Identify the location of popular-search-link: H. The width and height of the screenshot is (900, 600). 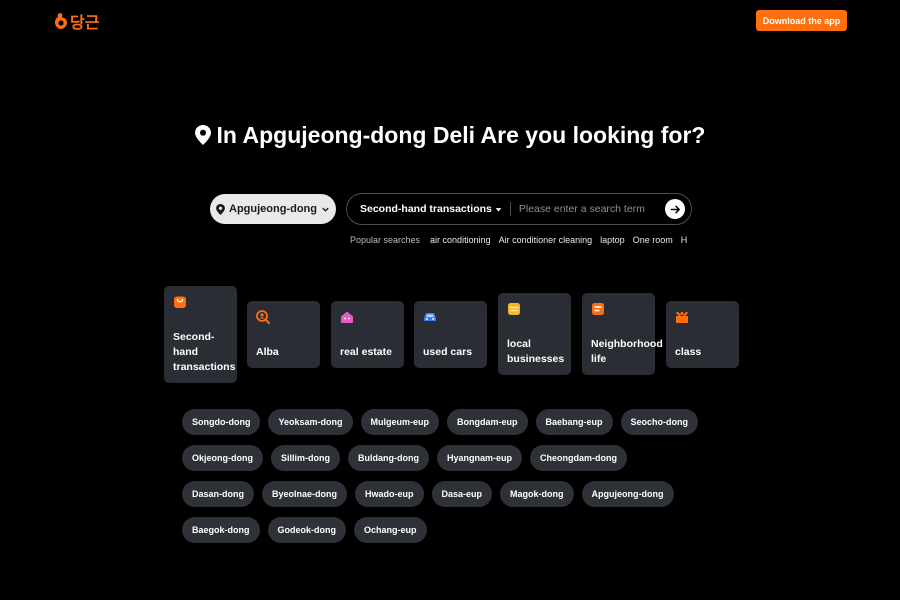
(684, 240).